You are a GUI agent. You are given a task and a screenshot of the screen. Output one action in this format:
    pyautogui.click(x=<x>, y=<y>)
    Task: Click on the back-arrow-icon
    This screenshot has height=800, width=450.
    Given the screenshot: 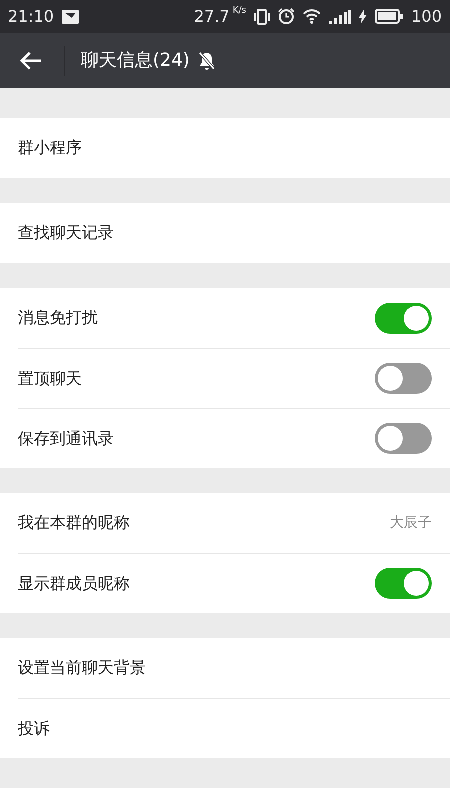 What is the action you would take?
    pyautogui.click(x=31, y=61)
    